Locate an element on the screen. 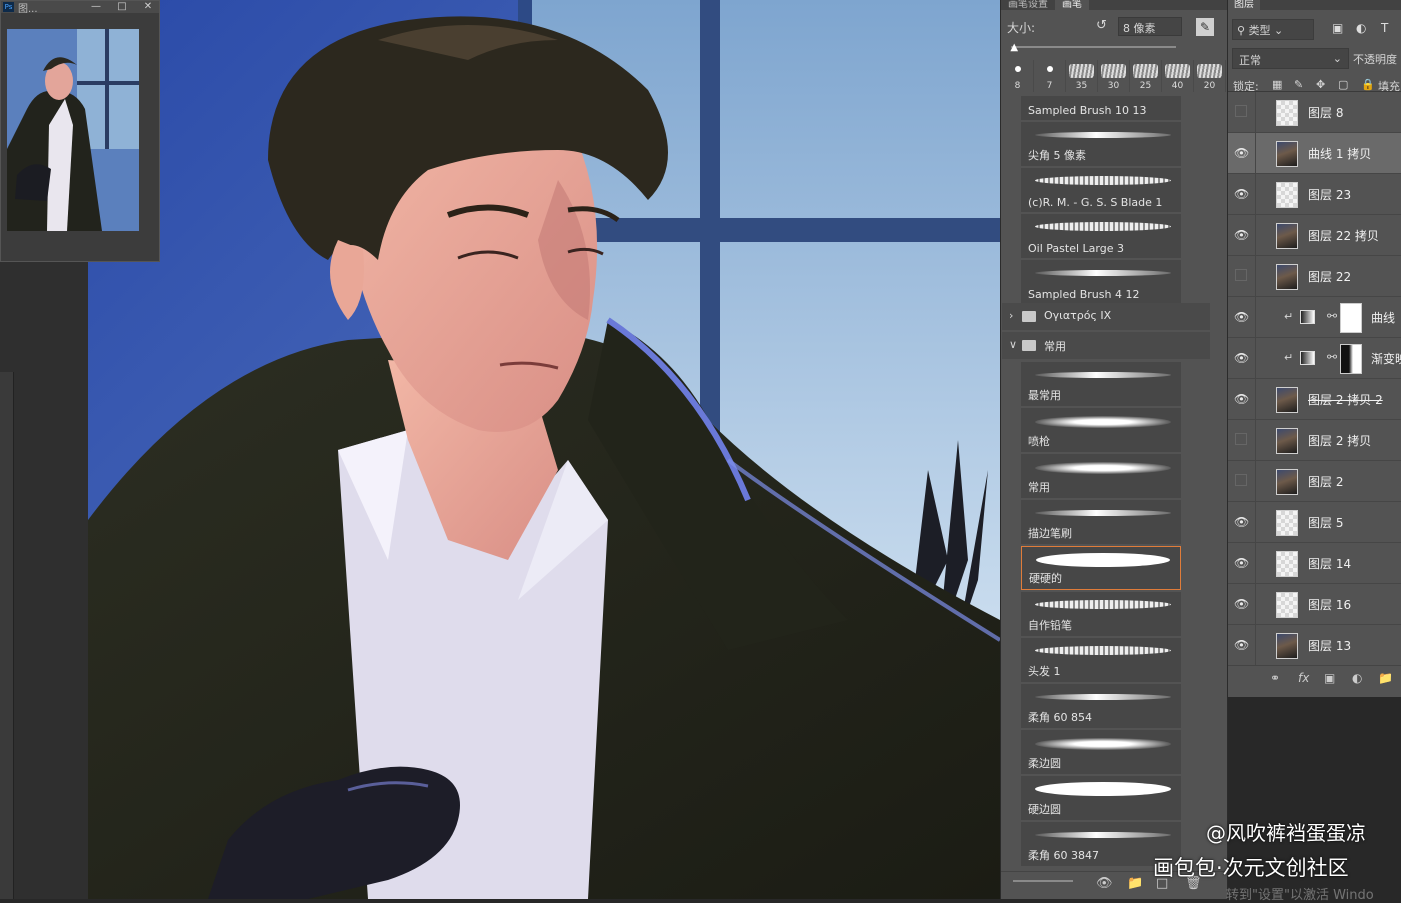 The height and width of the screenshot is (903, 1401). layer-row: 👁 ↵ ⚯ 渐变映 is located at coordinates (1314, 358).